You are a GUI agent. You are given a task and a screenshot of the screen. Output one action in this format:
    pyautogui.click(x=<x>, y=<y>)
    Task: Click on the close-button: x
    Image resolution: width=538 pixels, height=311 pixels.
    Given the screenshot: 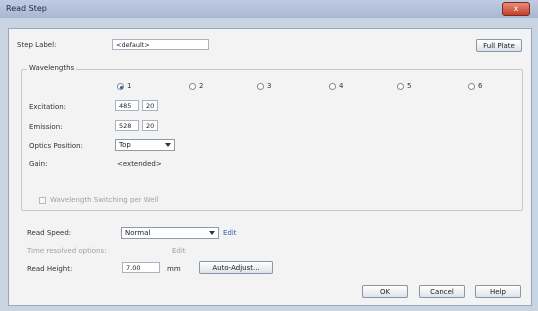 What is the action you would take?
    pyautogui.click(x=516, y=9)
    